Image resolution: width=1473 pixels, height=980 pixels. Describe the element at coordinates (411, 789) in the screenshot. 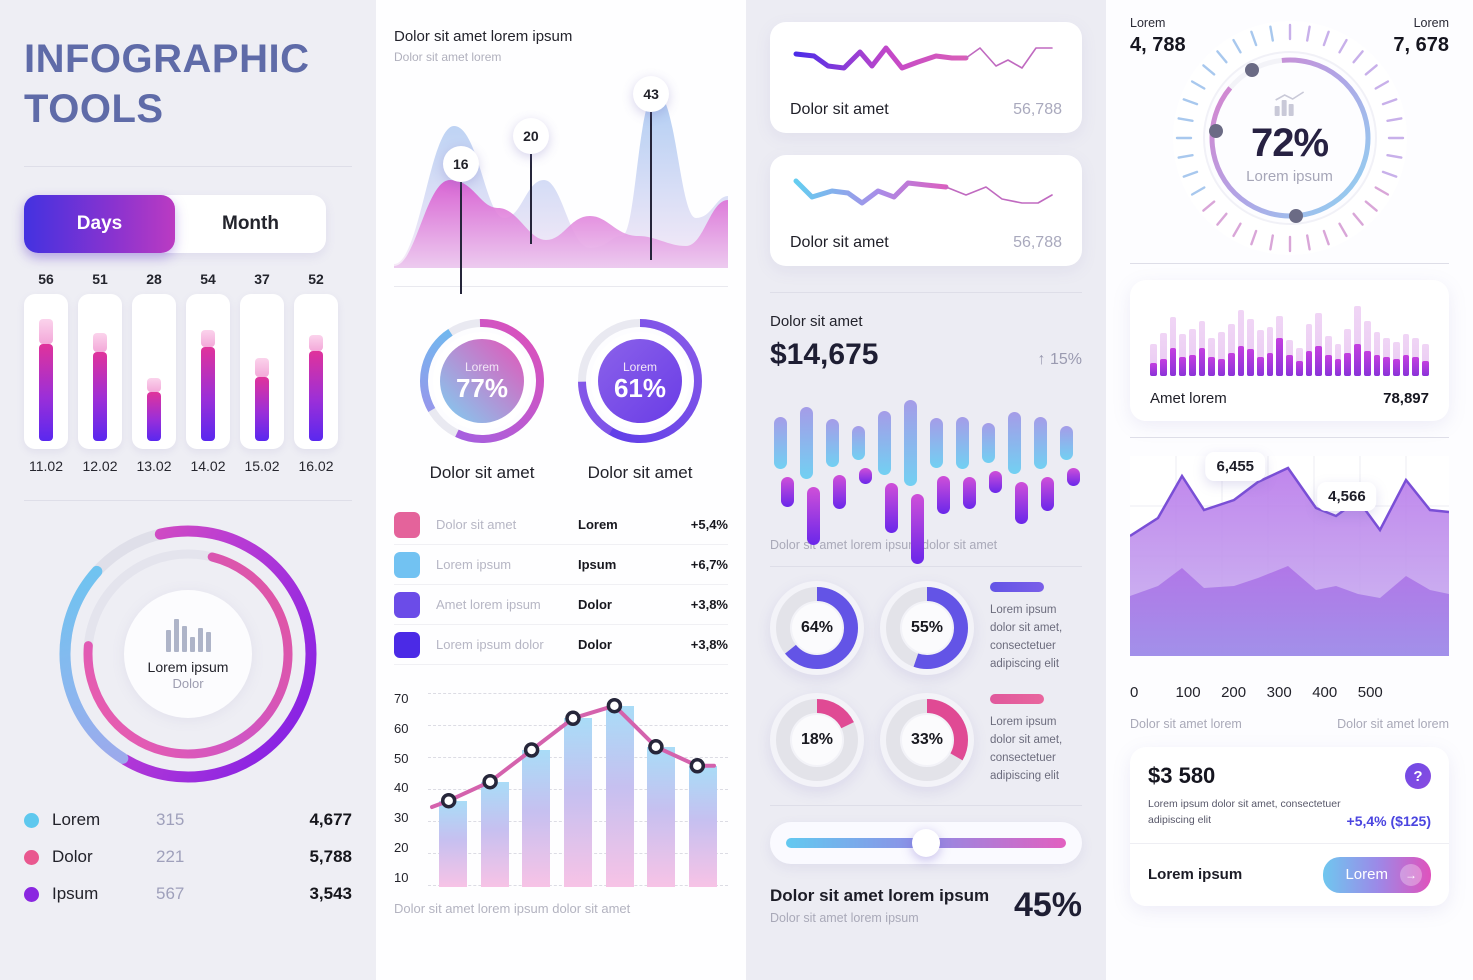

I see `combo-y-axis: 10 20 30 40 50 60 70` at that location.